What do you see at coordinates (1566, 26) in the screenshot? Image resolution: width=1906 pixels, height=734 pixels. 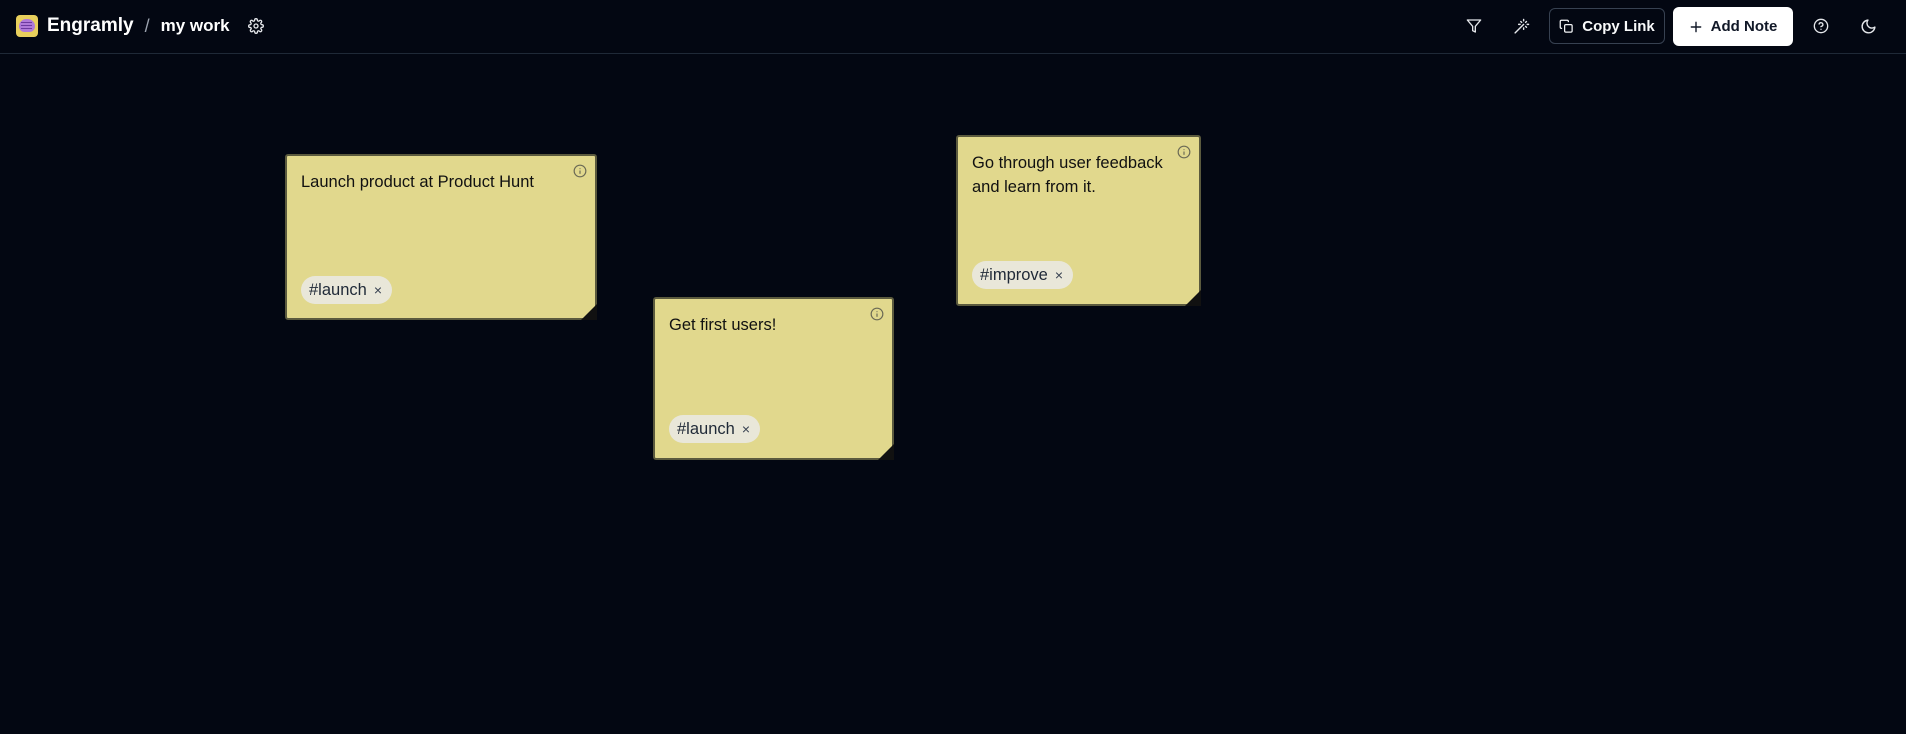 I see `copy-icon` at bounding box center [1566, 26].